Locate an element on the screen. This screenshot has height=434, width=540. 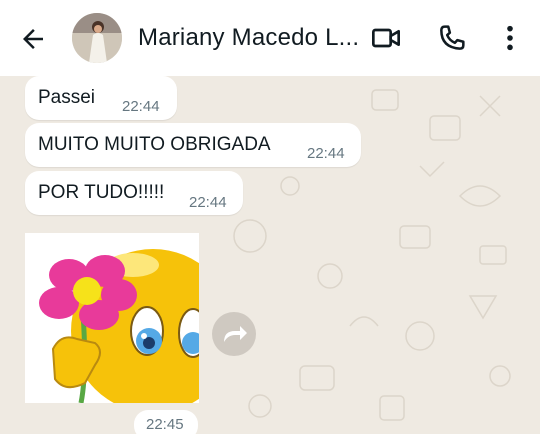
message-text: MUITO MUITO OBRIGADA is located at coordinates (154, 144).